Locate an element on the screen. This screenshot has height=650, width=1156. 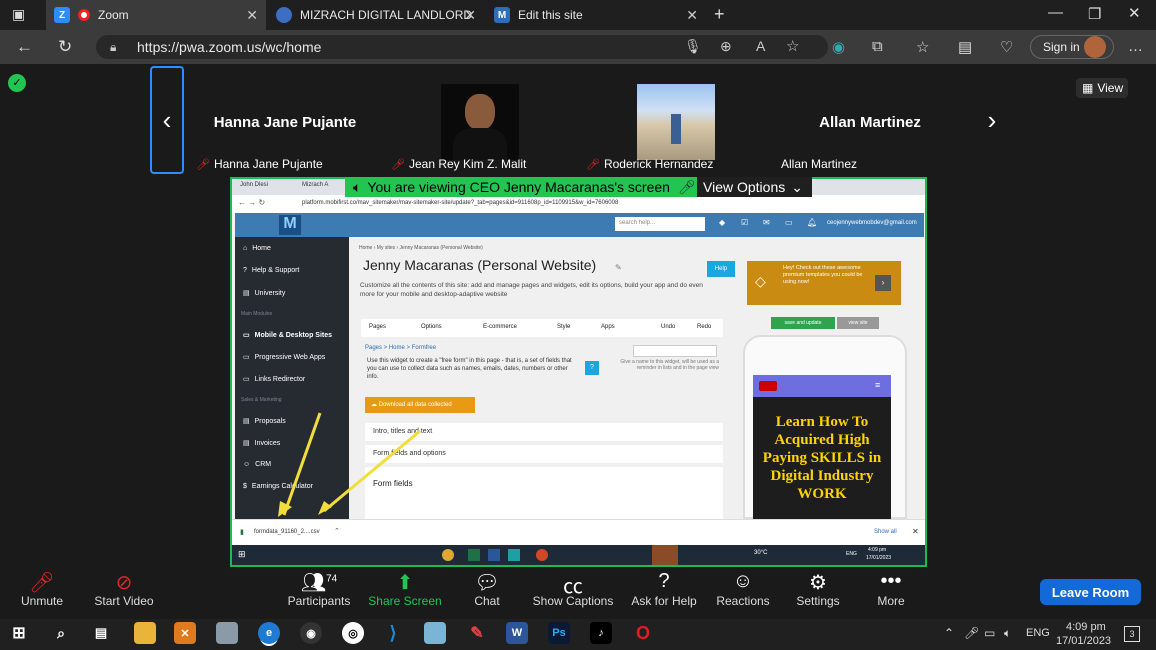
participant-tile: 🎤︎ Roderick Hernandez is located at coordinates (675, 120).